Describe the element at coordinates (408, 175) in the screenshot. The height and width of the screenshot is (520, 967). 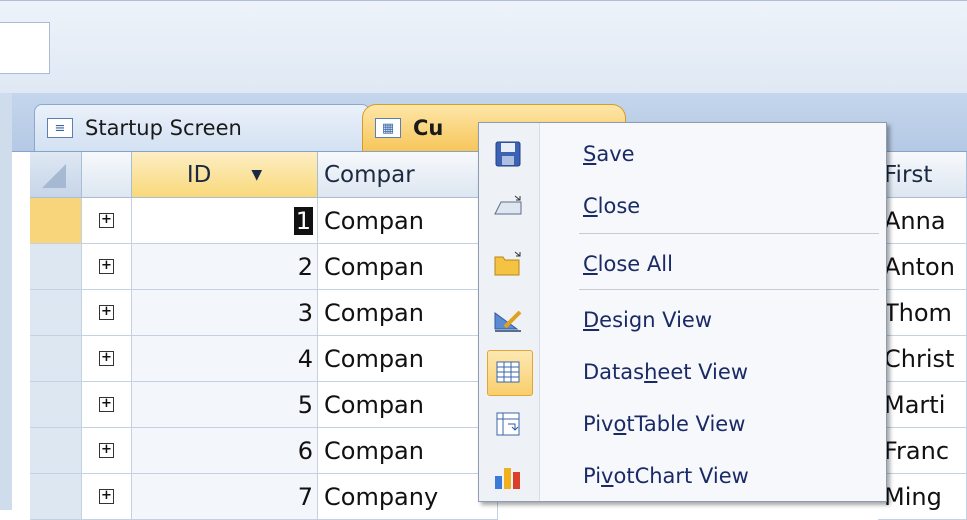
I see `column-header-company: Compar` at that location.